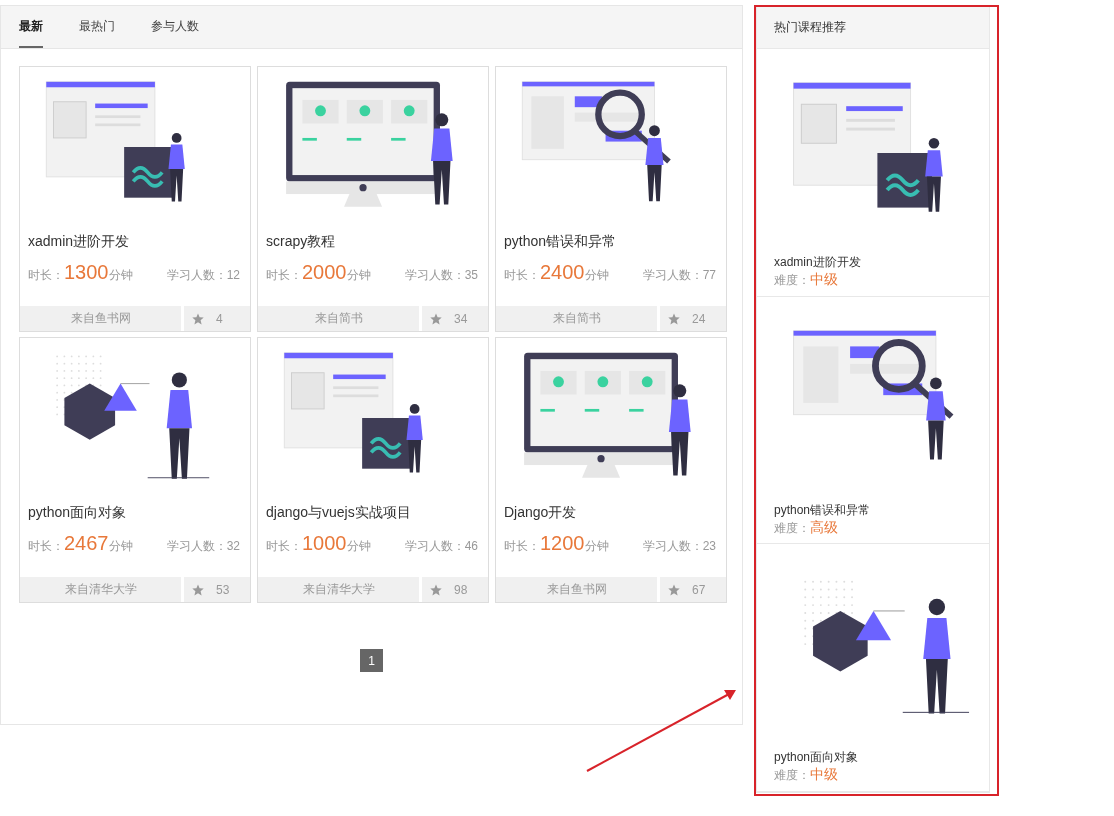 The image size is (1114, 816). Describe the element at coordinates (461, 589) in the screenshot. I see `favorite-number: 98` at that location.